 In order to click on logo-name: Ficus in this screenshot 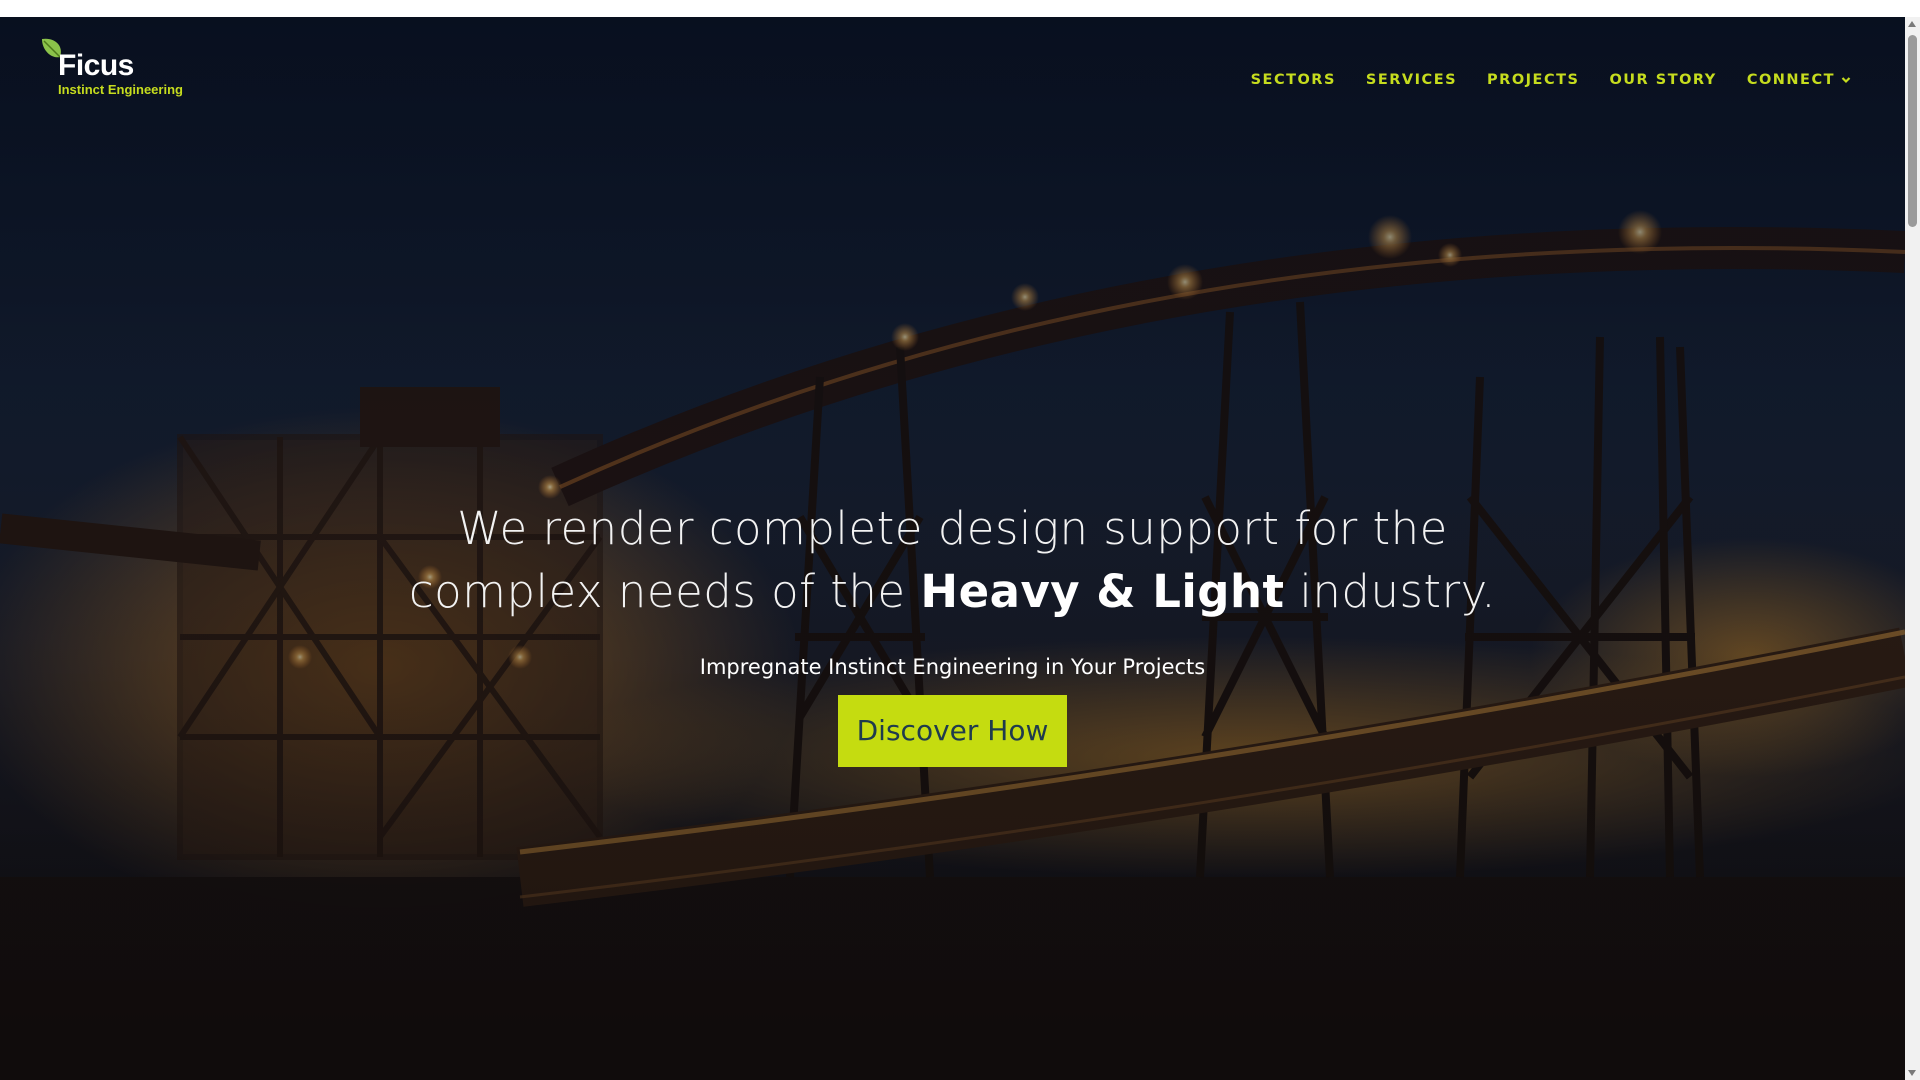, I will do `click(96, 65)`.